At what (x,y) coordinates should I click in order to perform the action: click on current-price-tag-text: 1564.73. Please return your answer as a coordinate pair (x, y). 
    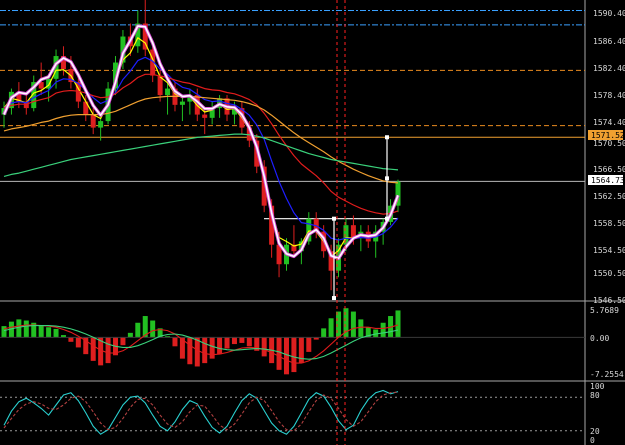
    Looking at the image, I should click on (608, 180).